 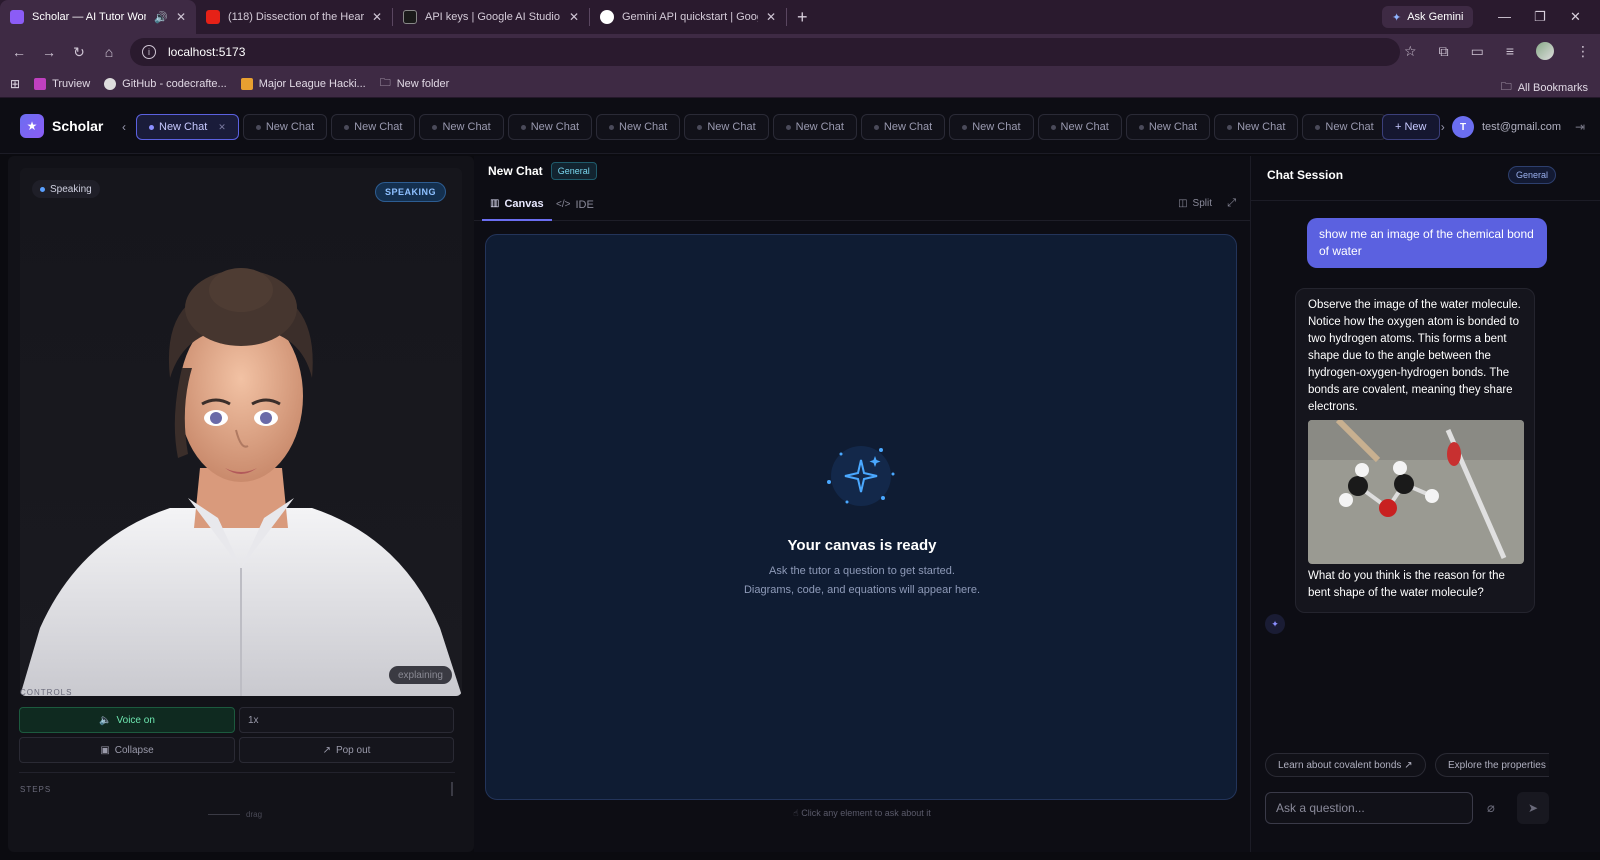 What do you see at coordinates (862, 545) in the screenshot?
I see `canvas-empty-title: Your canvas is ready` at bounding box center [862, 545].